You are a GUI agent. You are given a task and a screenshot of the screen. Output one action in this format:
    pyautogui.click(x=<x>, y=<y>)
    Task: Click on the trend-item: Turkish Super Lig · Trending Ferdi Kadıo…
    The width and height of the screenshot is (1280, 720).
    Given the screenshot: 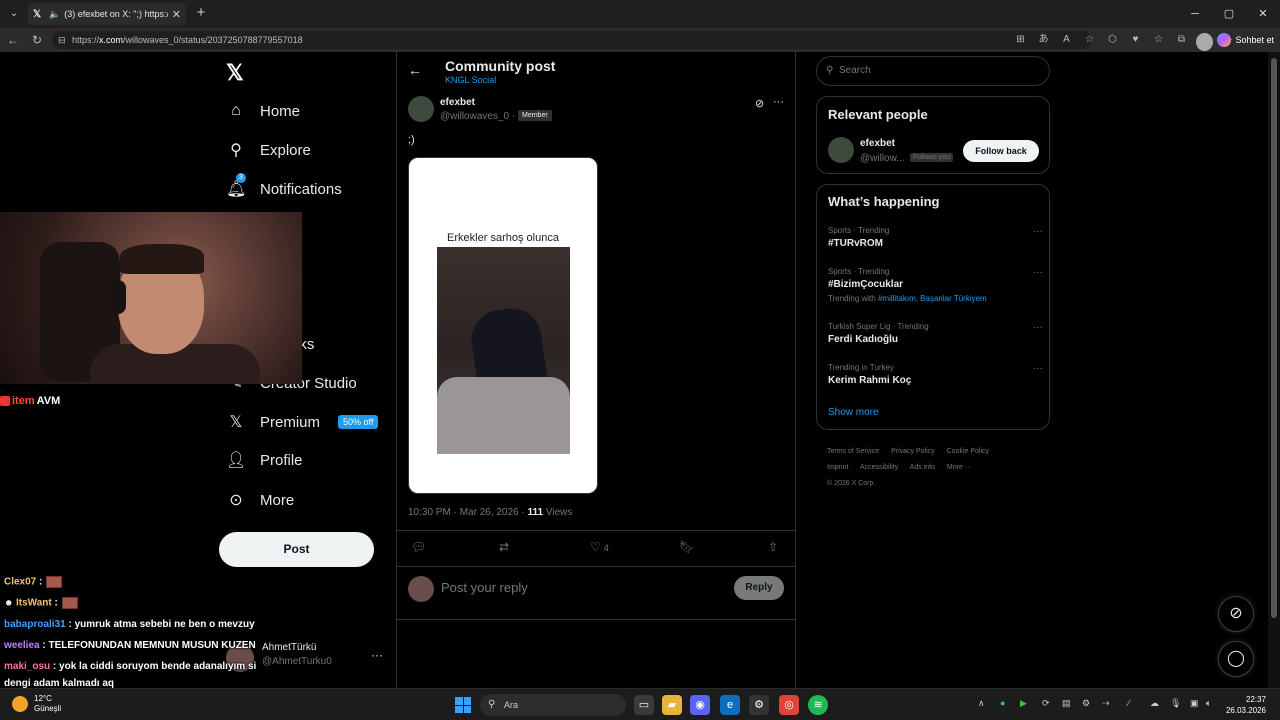 What is the action you would take?
    pyautogui.click(x=935, y=333)
    